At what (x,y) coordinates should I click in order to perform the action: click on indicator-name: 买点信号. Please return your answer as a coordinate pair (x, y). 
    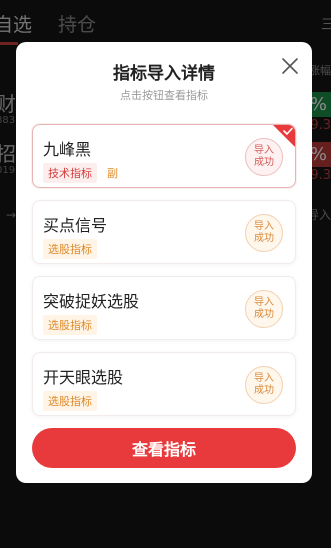
    Looking at the image, I should click on (75, 225).